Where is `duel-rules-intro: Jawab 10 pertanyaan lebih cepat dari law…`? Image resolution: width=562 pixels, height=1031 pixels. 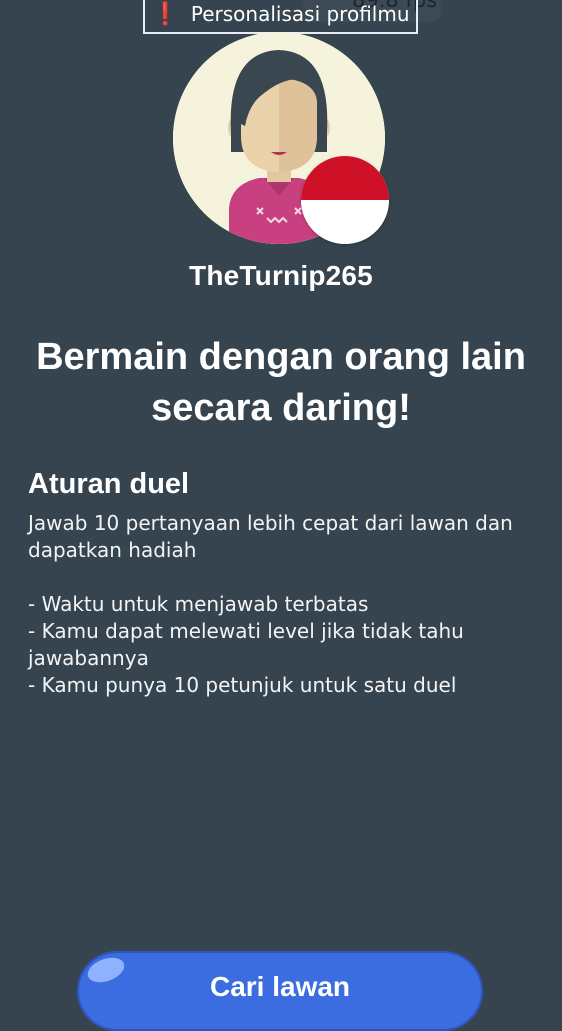
duel-rules-intro: Jawab 10 pertanyaan lebih cepat dari law… is located at coordinates (270, 536).